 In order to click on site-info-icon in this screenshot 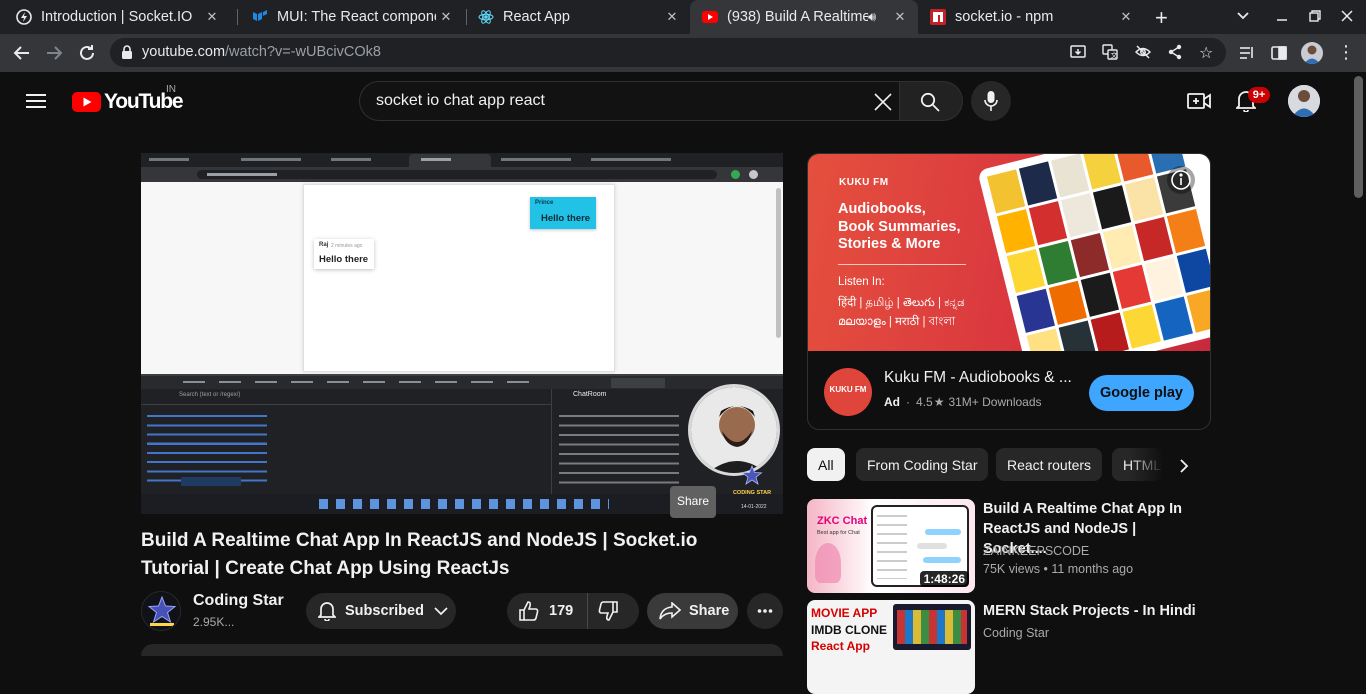, I will do `click(127, 54)`.